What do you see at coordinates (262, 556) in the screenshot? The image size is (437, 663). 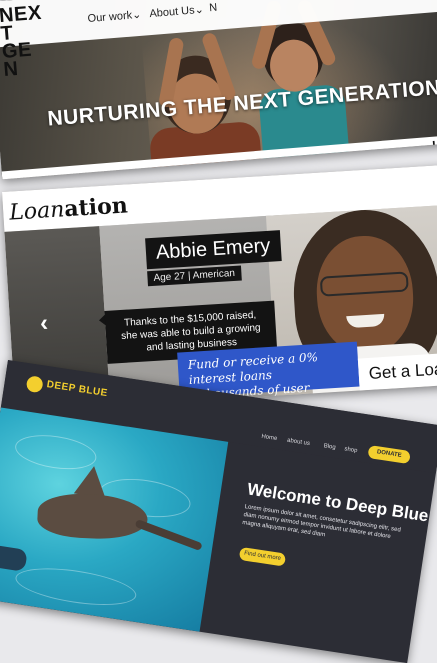 I see `find-out-more-button: Find out more` at bounding box center [262, 556].